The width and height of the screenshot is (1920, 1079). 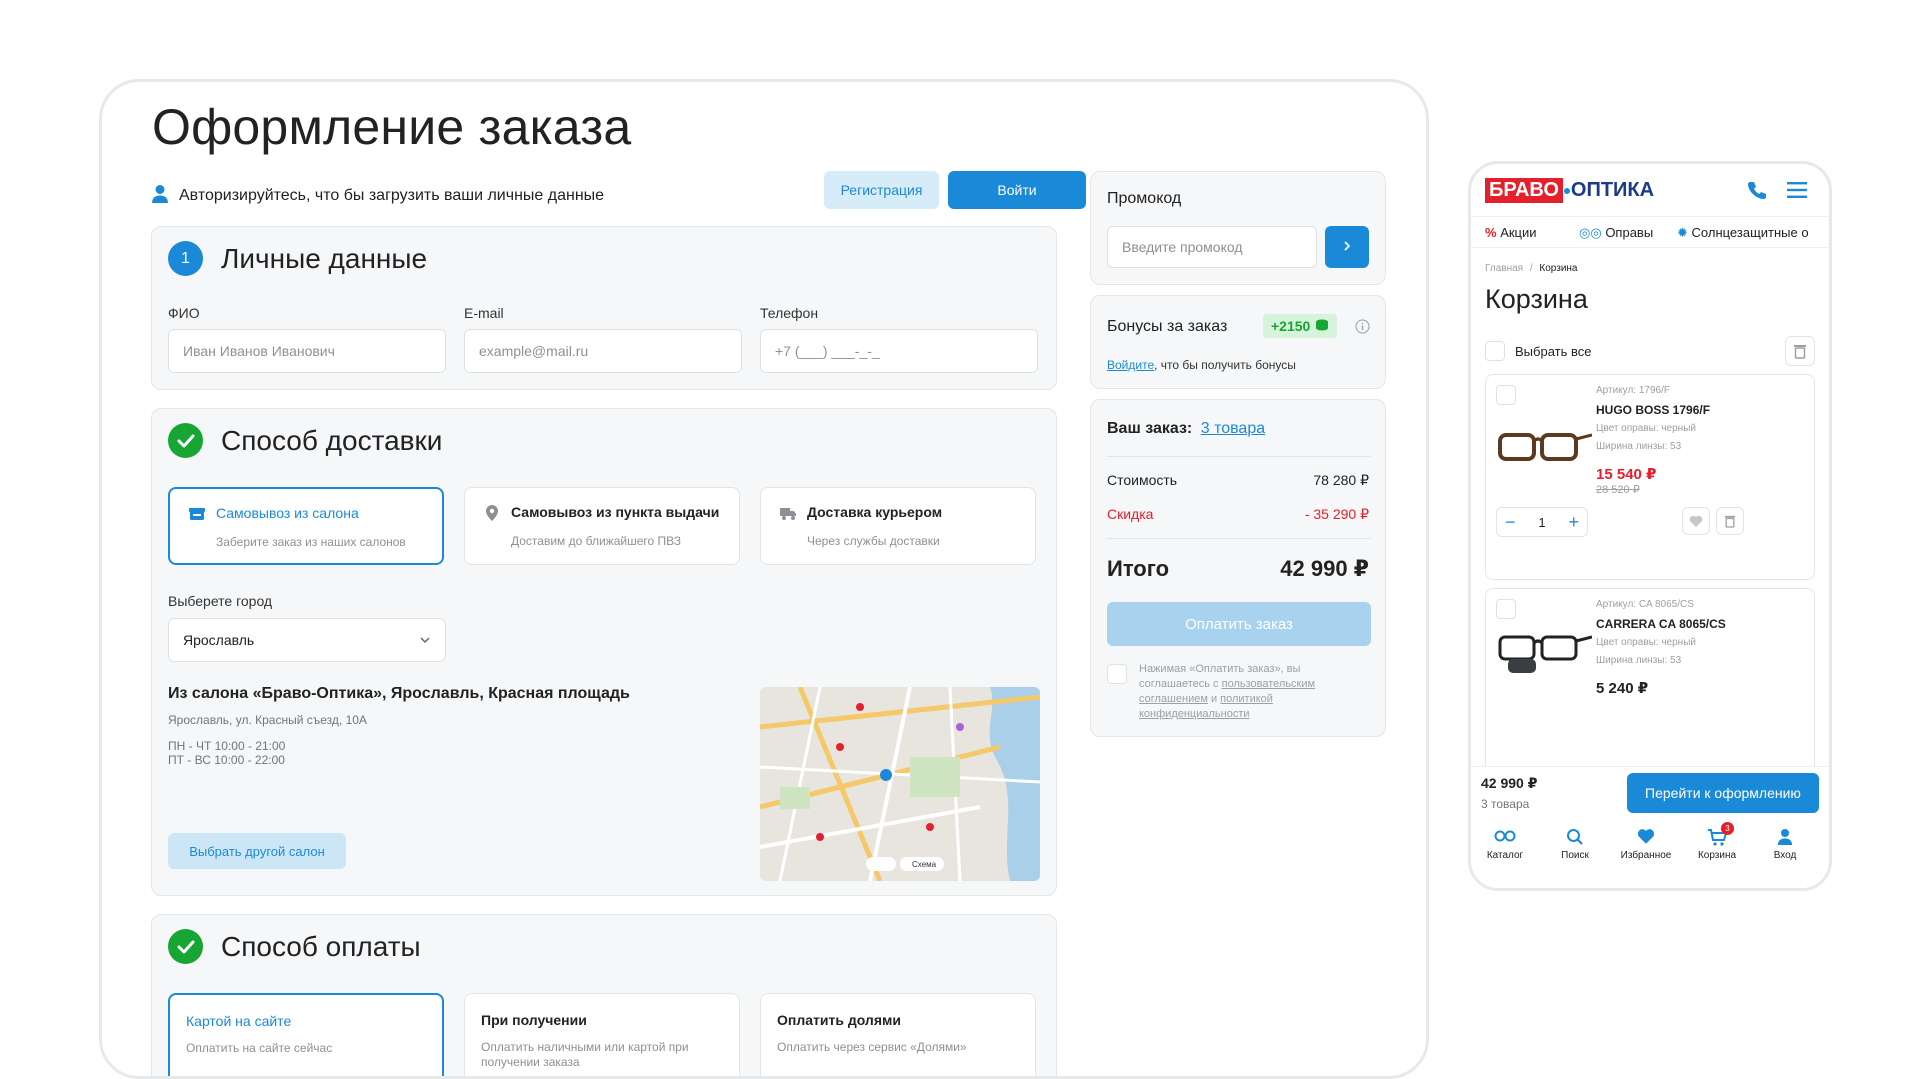 I want to click on plus-icon: +, so click(x=1573, y=522).